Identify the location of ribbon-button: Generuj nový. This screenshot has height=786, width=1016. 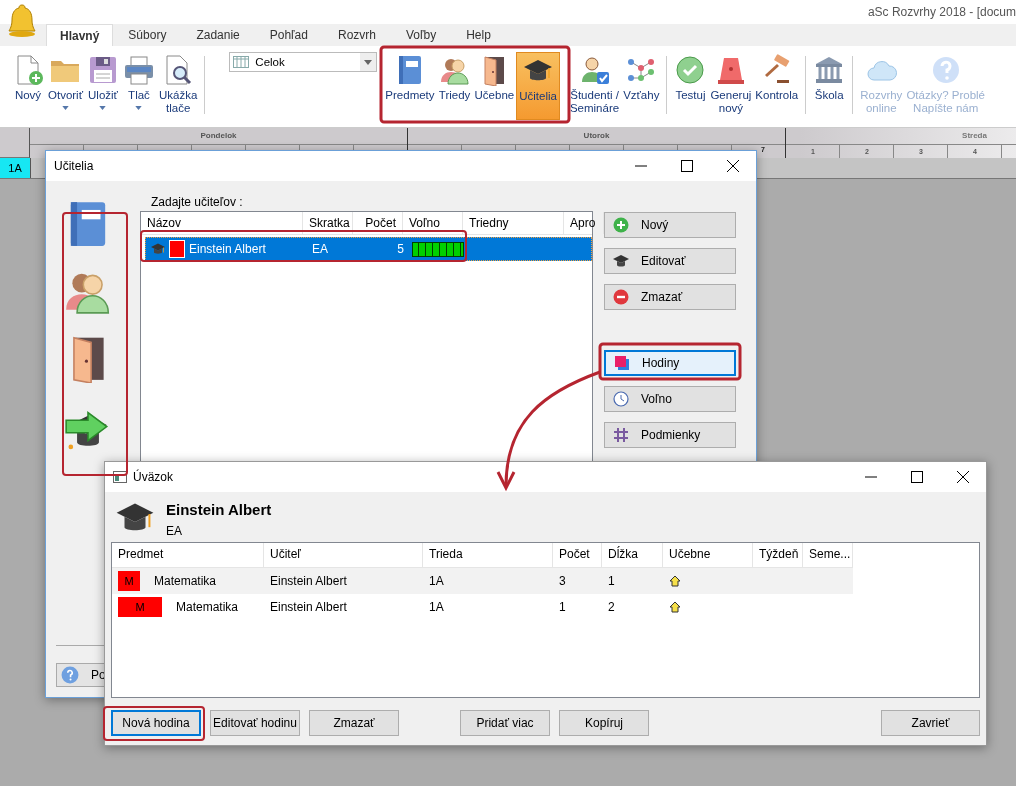
(731, 86).